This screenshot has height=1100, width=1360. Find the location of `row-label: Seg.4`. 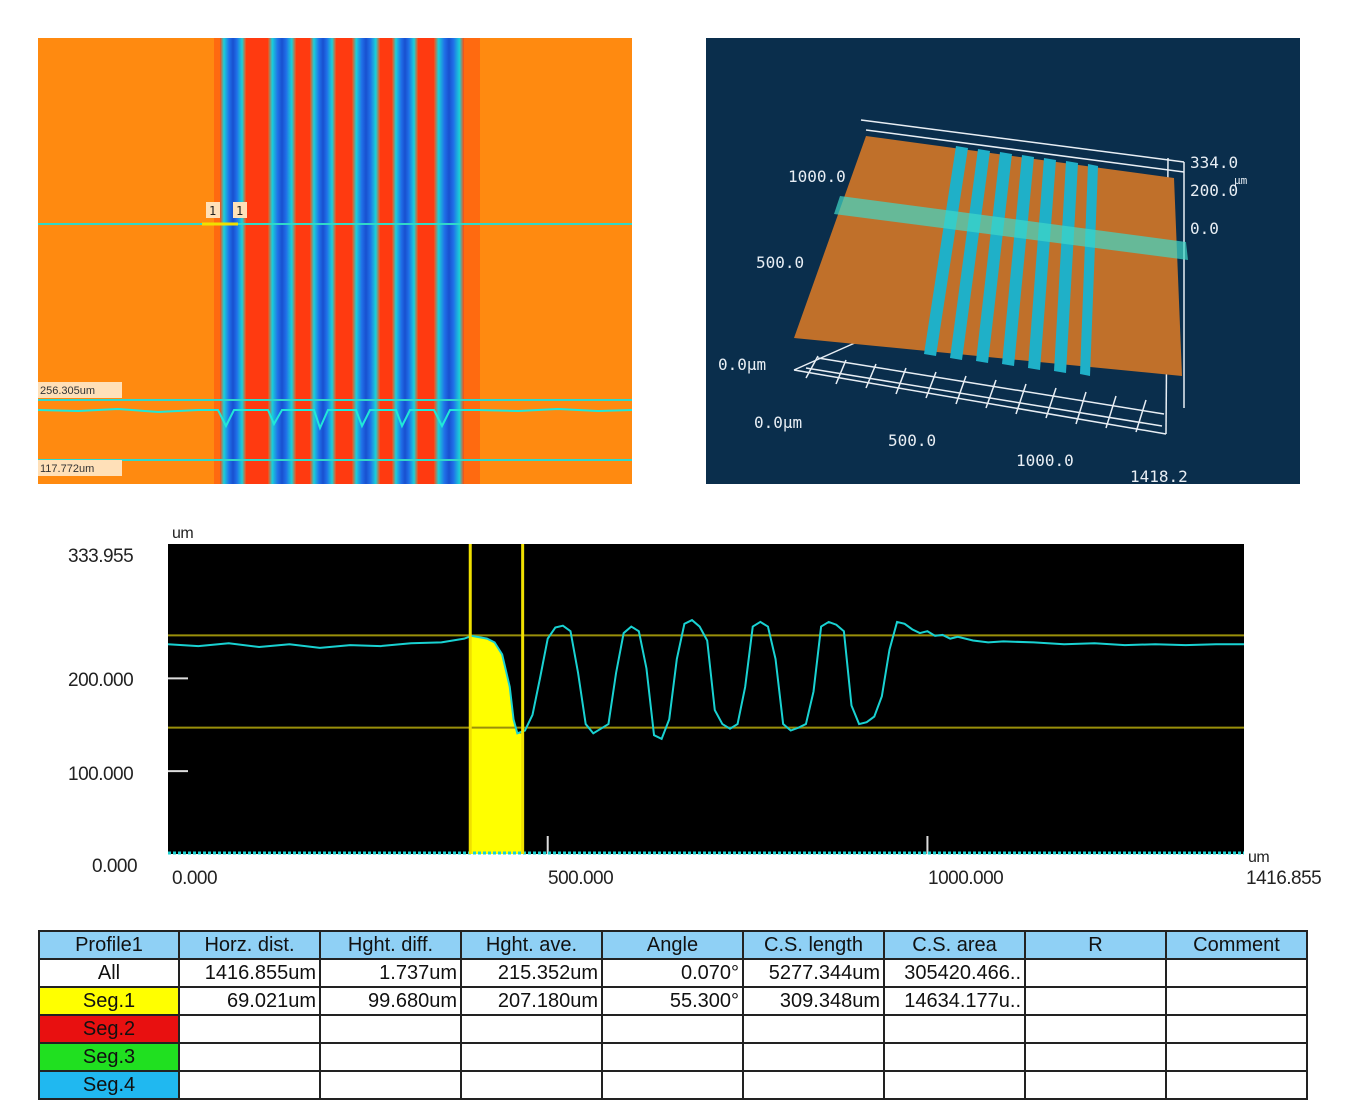

row-label: Seg.4 is located at coordinates (109, 1085).